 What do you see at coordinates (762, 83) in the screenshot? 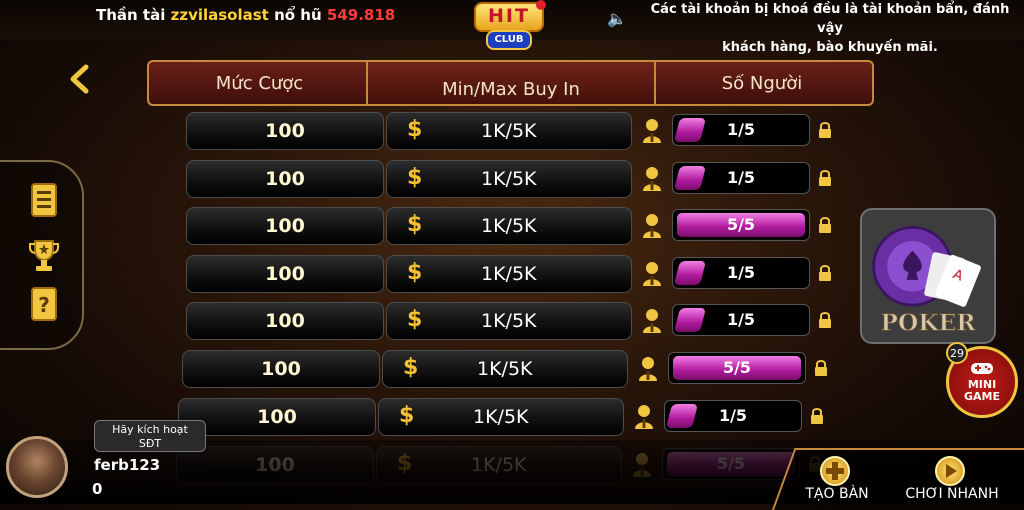
I see `header-players: Số Người` at bounding box center [762, 83].